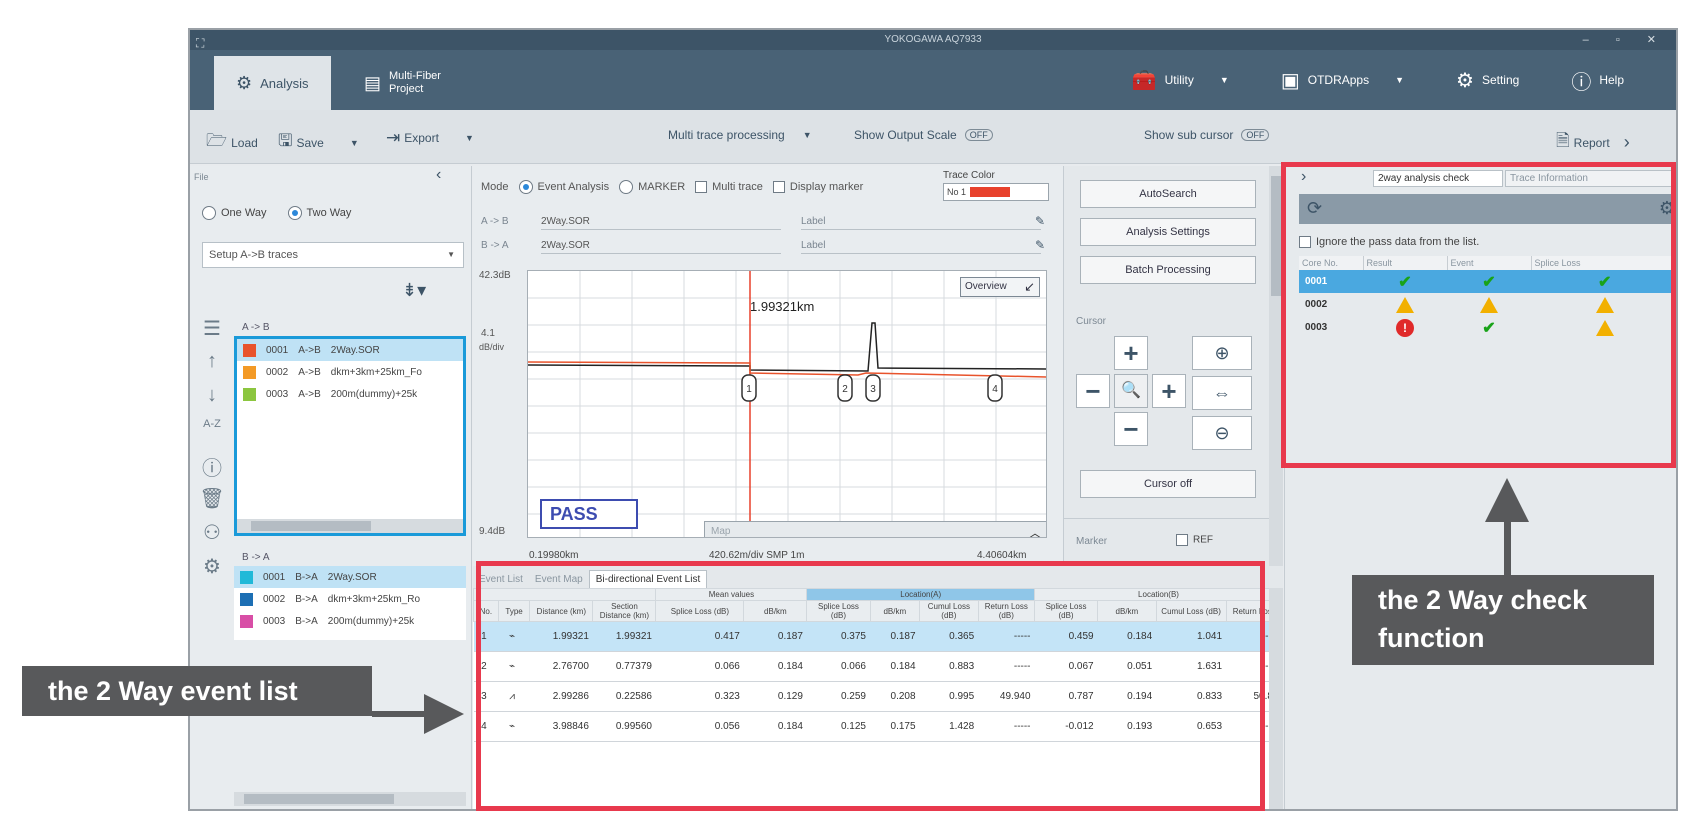  I want to click on table-row: 0003 ! ✔, so click(1487, 327).